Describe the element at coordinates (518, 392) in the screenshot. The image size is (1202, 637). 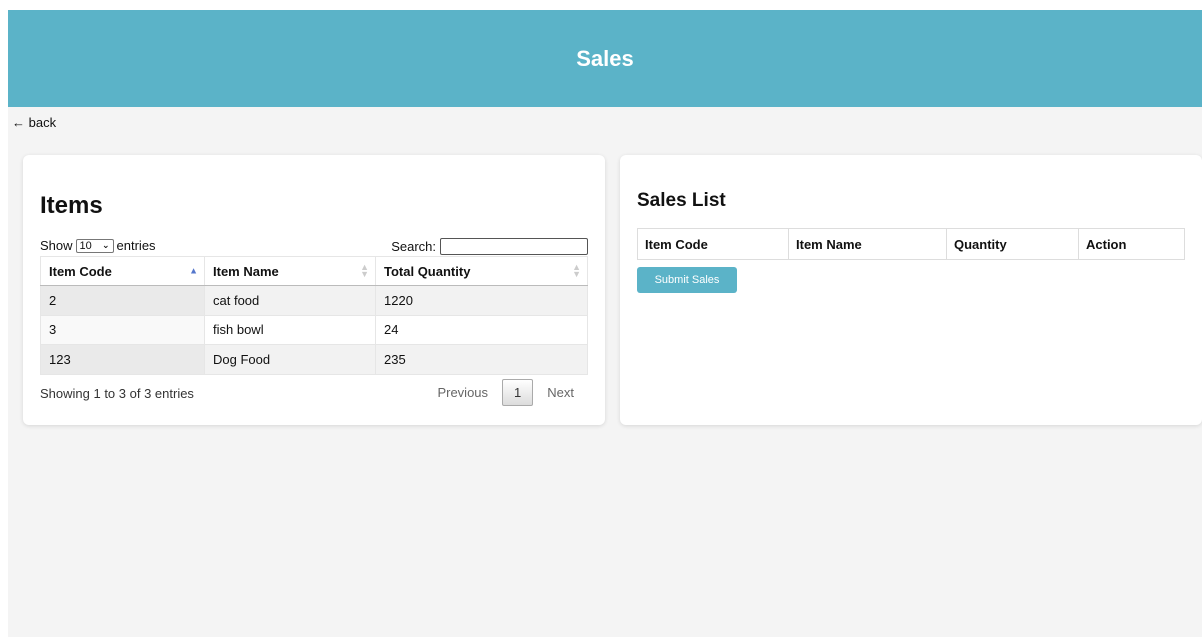
I see `current-page-button: 1` at that location.